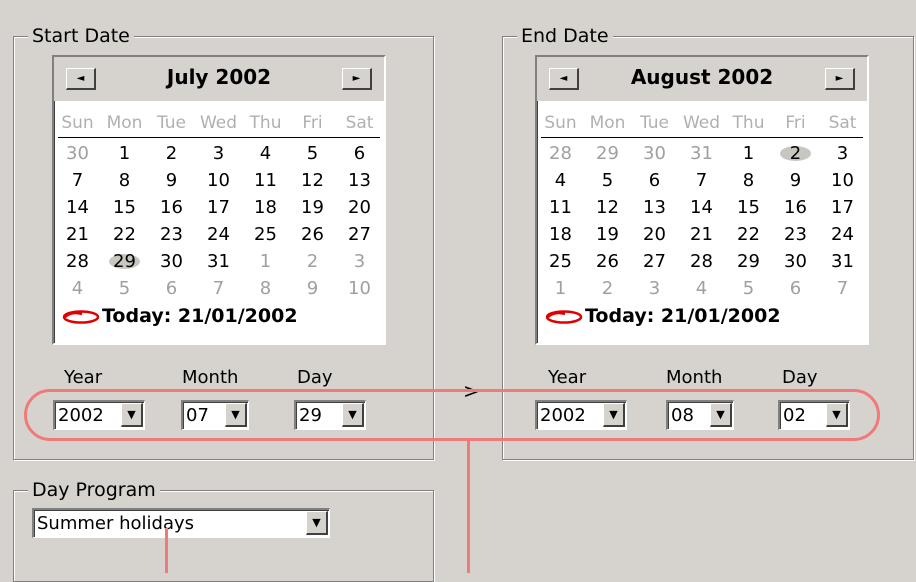 The width and height of the screenshot is (916, 582). I want to click on weekday-divider, so click(219, 137).